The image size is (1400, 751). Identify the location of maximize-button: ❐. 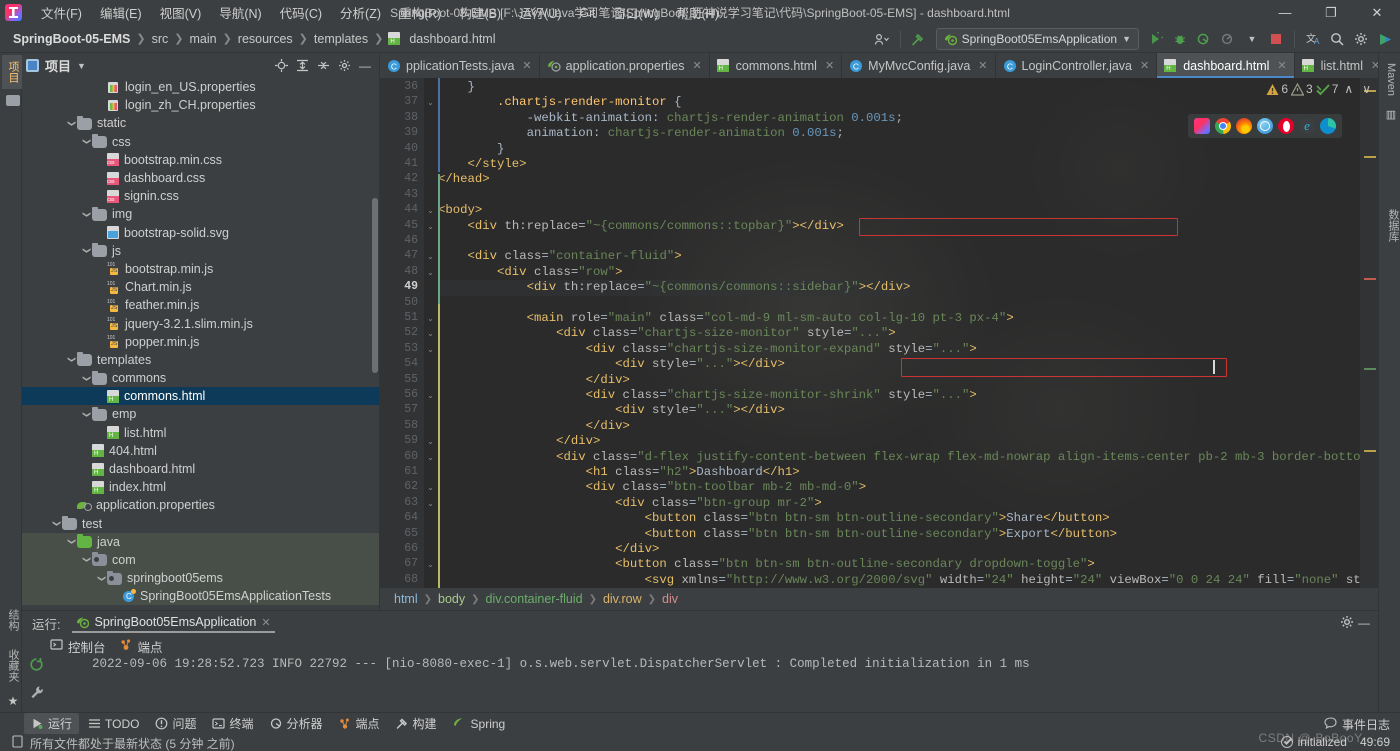
(1331, 12).